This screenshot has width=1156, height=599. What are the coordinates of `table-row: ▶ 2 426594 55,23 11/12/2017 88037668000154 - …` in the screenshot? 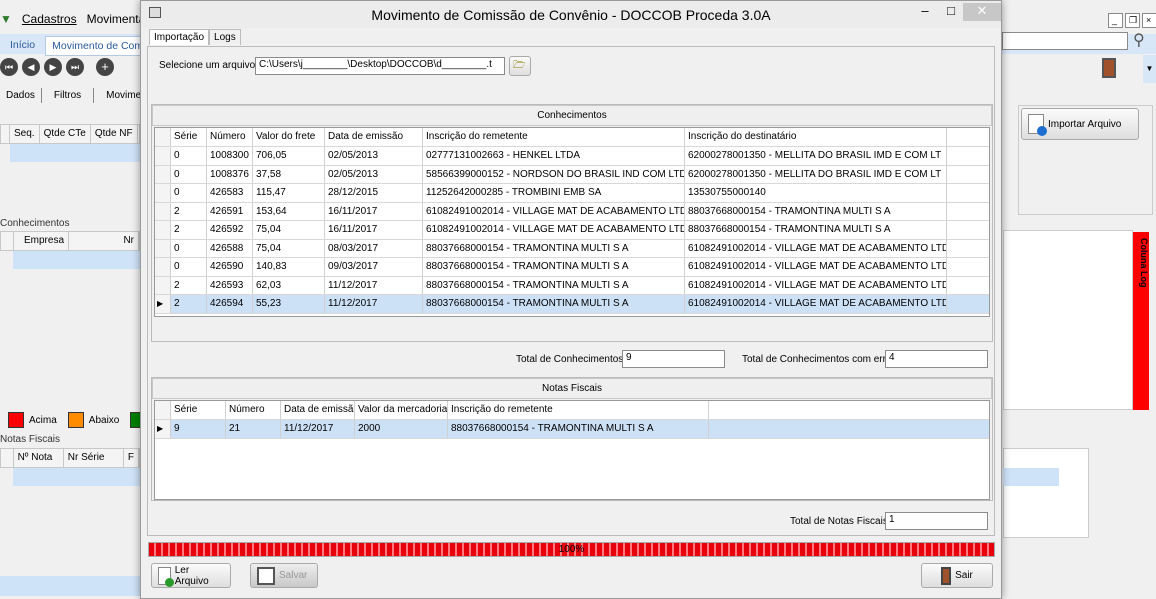 It's located at (572, 304).